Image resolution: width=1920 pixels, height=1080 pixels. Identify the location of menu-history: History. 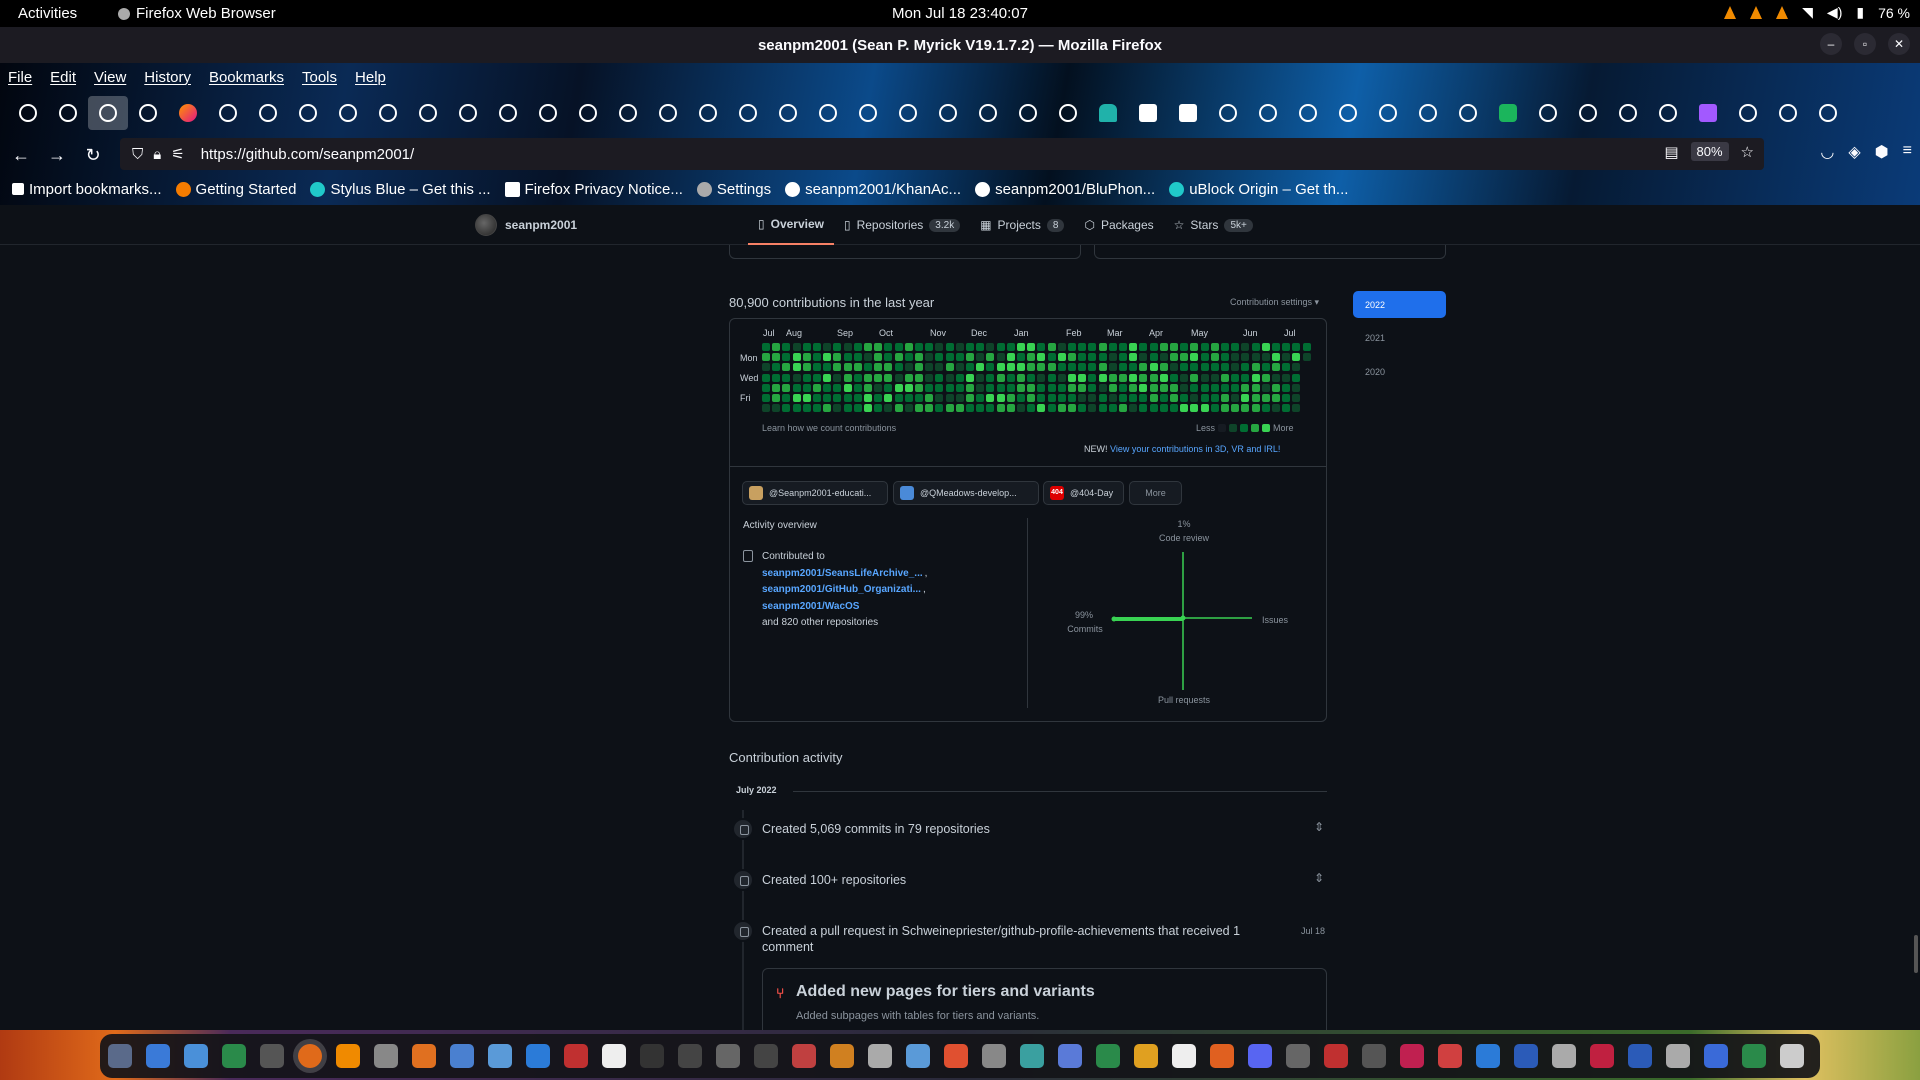
(167, 77).